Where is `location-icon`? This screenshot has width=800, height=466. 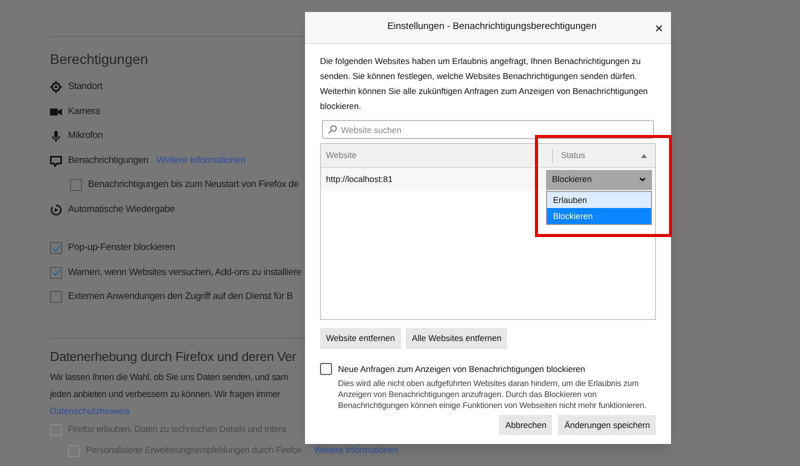 location-icon is located at coordinates (56, 87).